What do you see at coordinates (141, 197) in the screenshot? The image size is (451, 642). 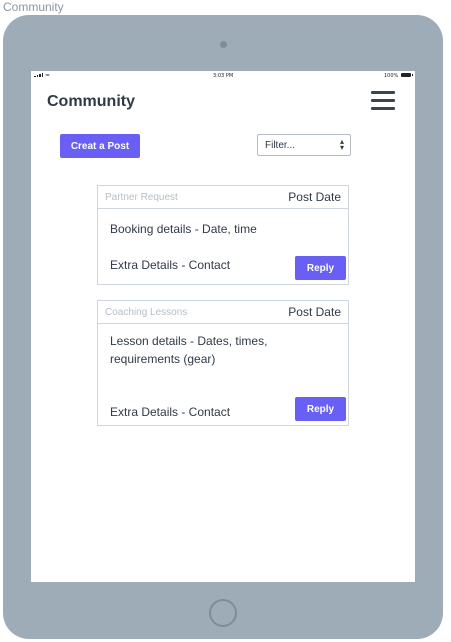 I see `post-type: Partner Request` at bounding box center [141, 197].